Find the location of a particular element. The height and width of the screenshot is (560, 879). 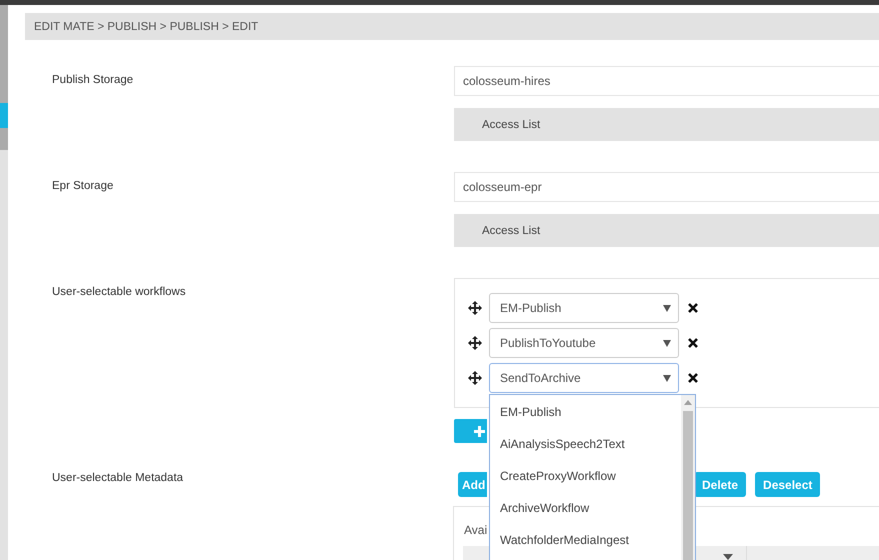

field-label: Epr Storage is located at coordinates (82, 185).